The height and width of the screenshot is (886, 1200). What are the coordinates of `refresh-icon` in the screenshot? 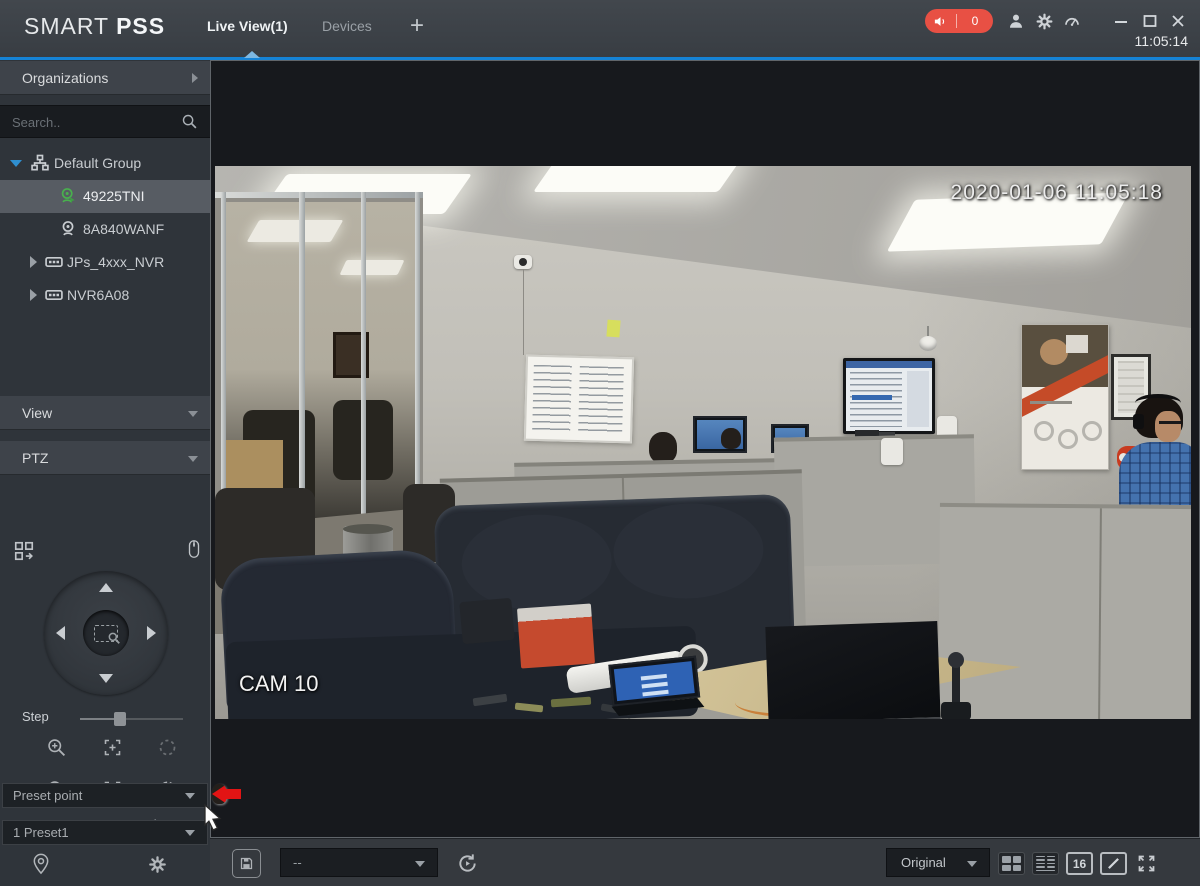 It's located at (467, 862).